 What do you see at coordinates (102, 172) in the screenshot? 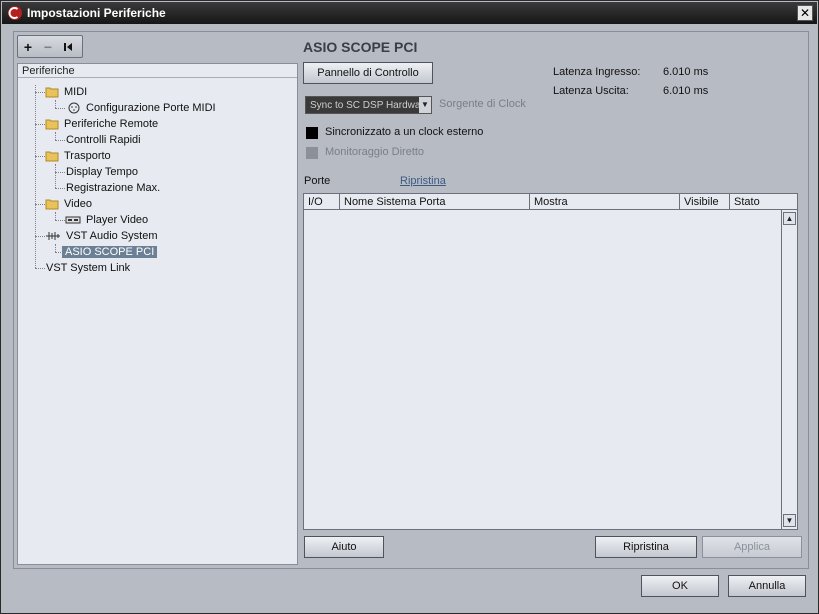
I see `tree-item-time-display: Display Tempo` at bounding box center [102, 172].